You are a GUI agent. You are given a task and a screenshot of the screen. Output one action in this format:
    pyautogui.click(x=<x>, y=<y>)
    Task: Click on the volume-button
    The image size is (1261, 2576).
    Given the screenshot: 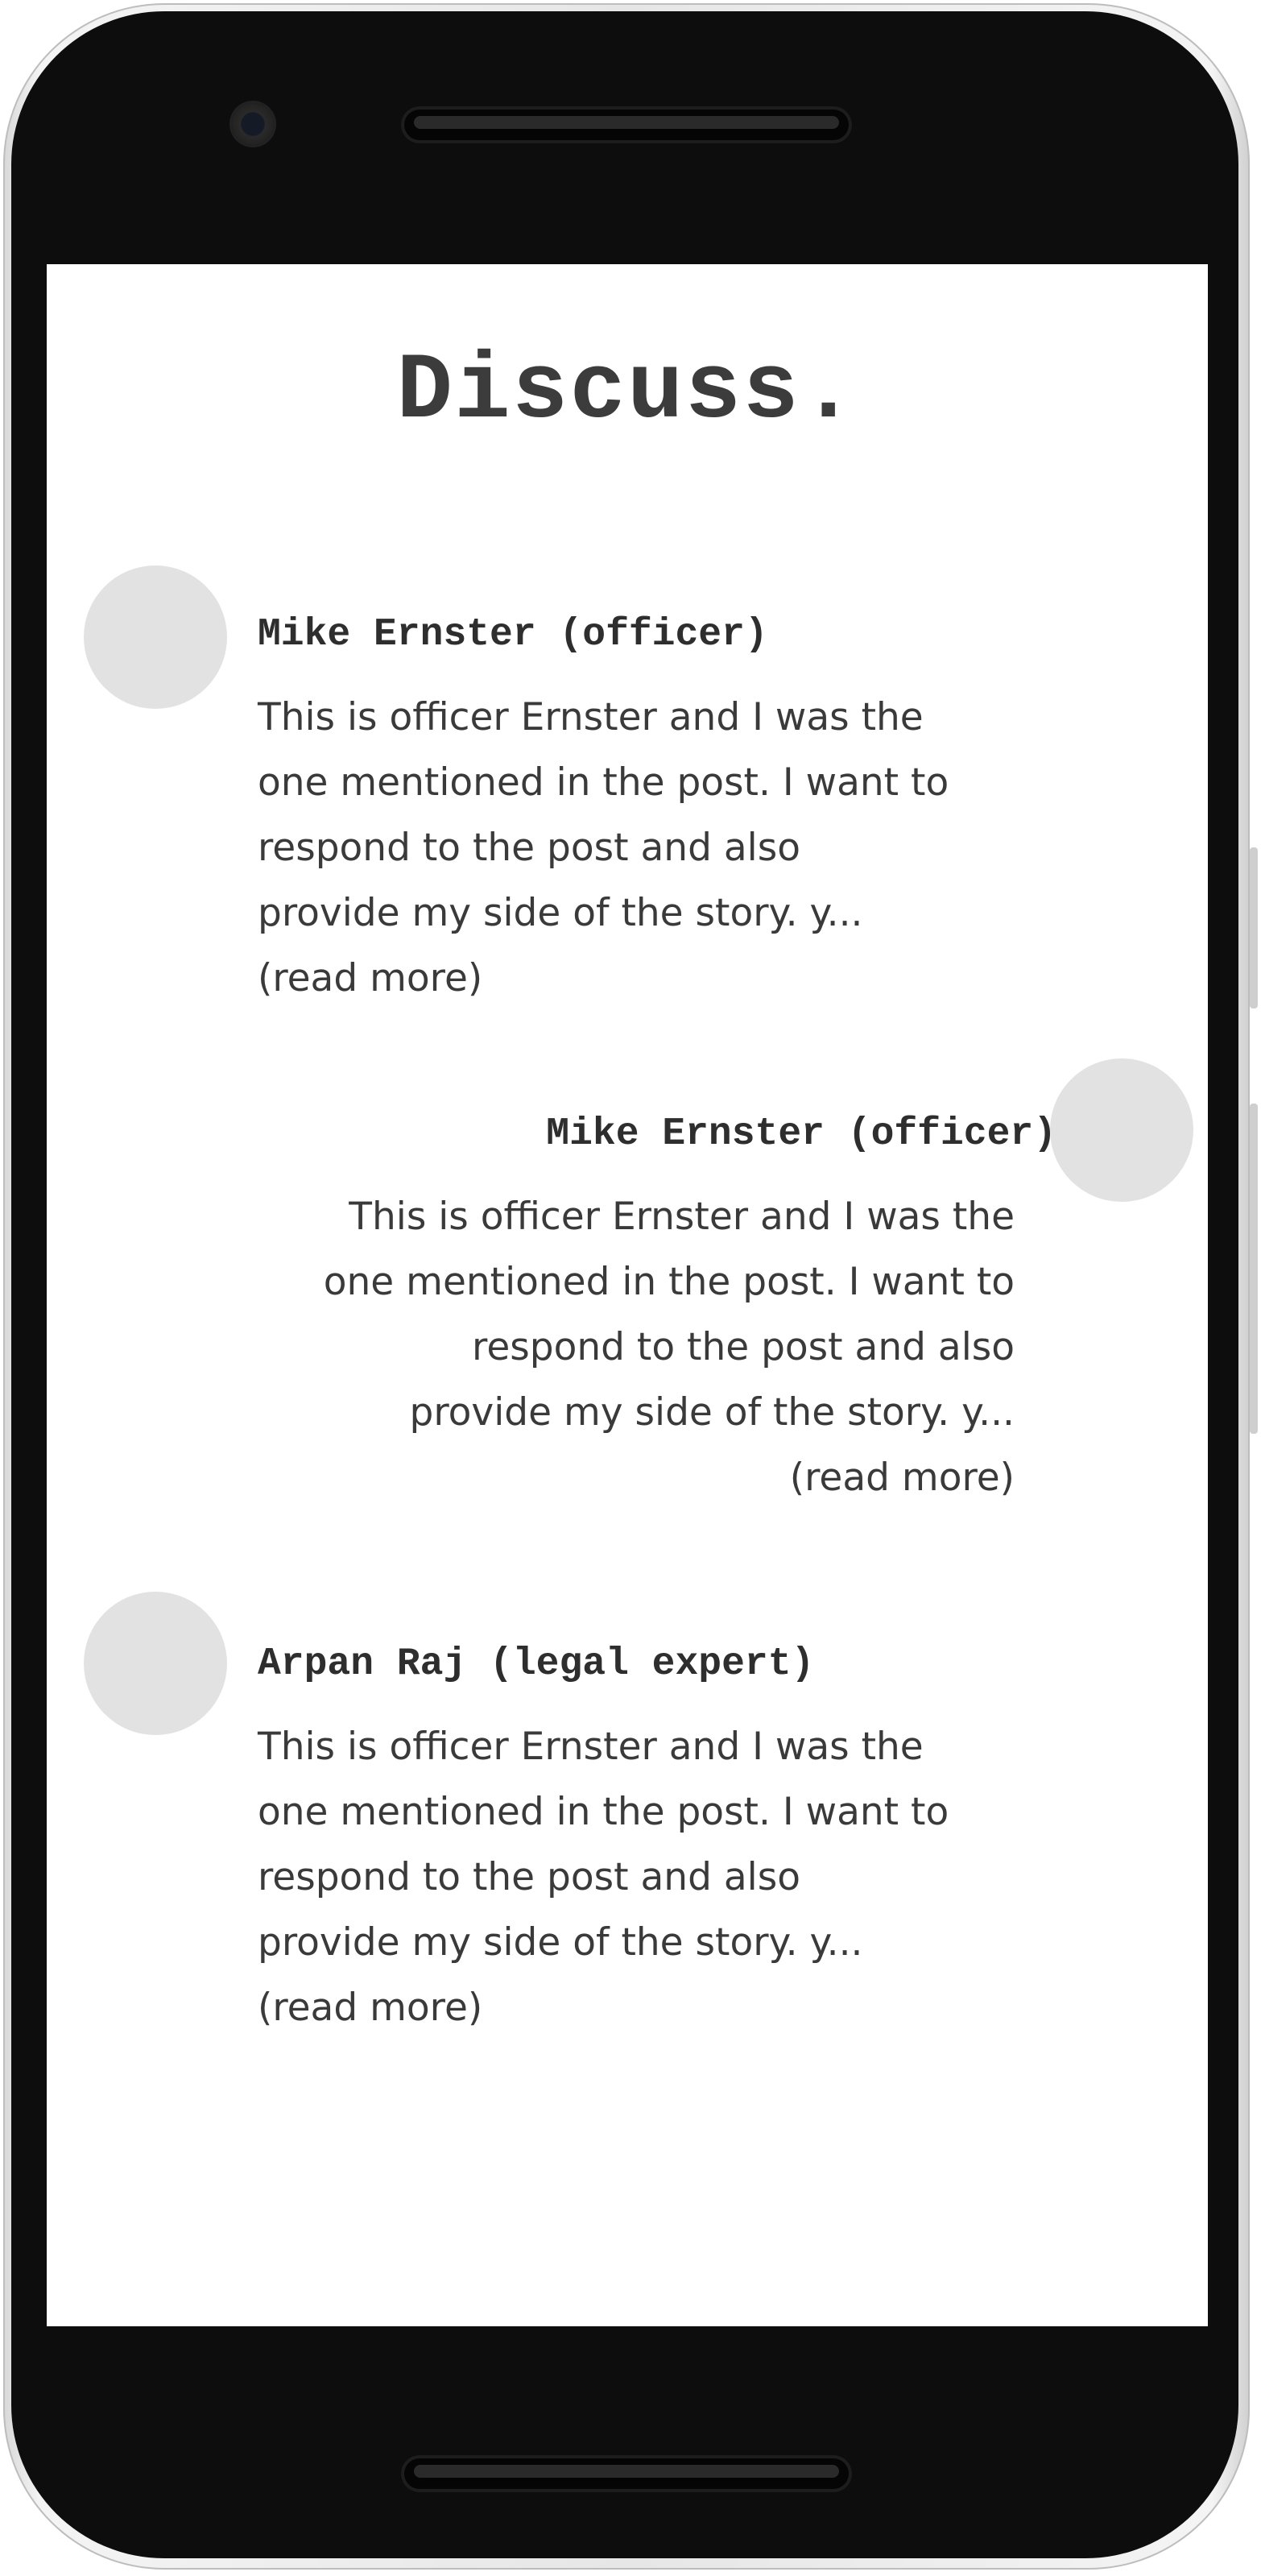 What is the action you would take?
    pyautogui.click(x=1254, y=927)
    